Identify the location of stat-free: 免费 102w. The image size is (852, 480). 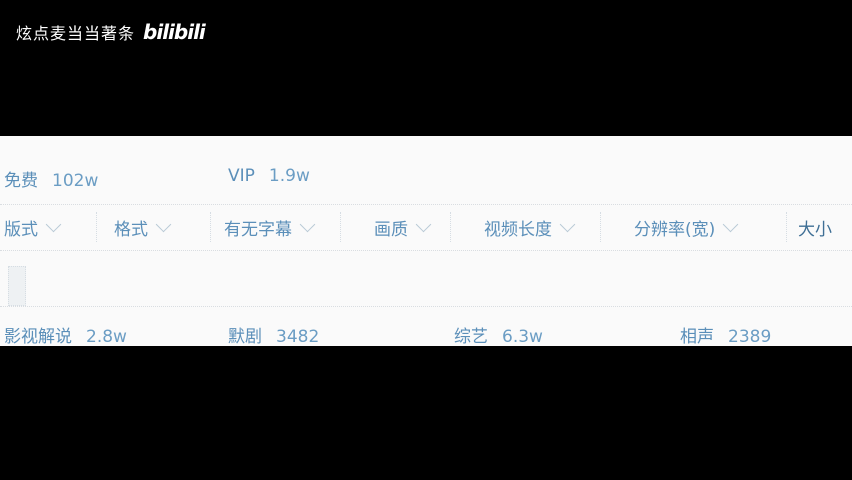
(51, 178).